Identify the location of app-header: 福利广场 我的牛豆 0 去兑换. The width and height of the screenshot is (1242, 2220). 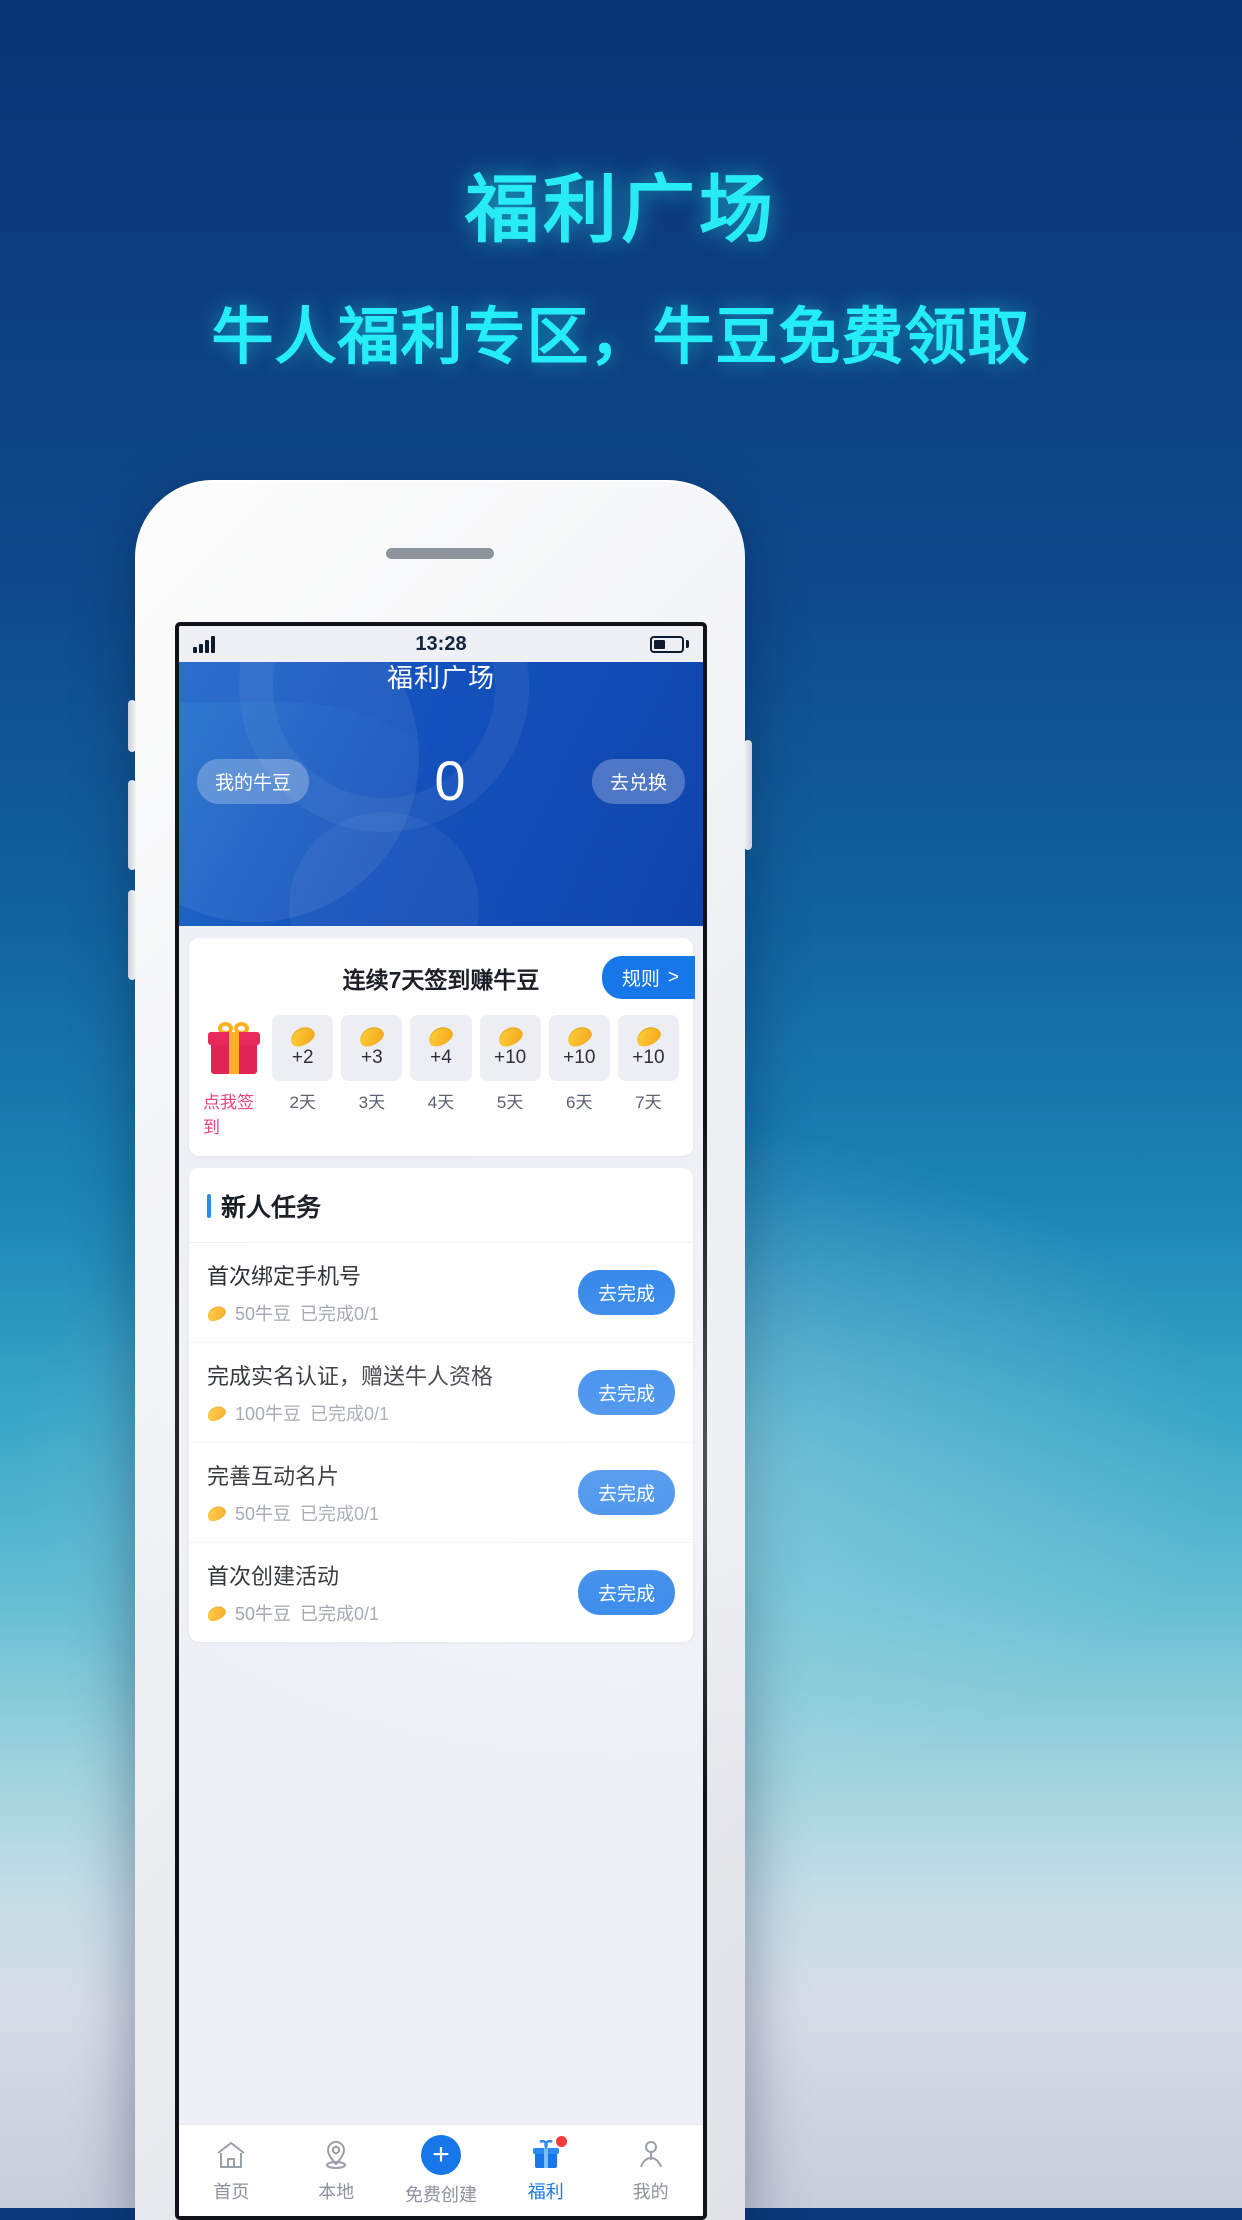
(441, 794).